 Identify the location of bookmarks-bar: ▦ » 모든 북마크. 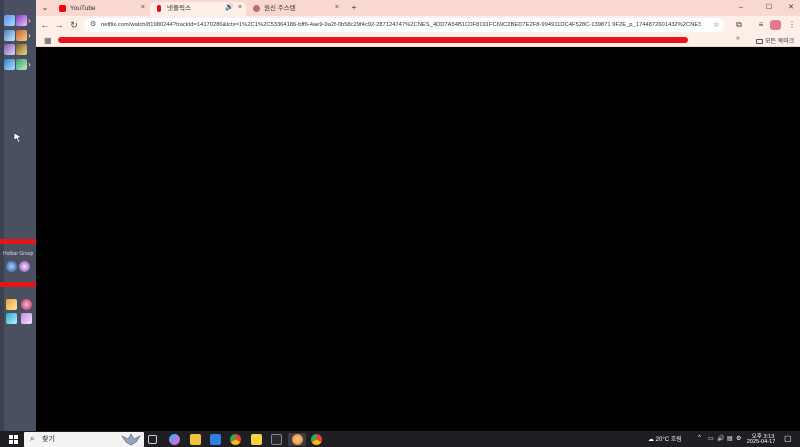
(418, 40).